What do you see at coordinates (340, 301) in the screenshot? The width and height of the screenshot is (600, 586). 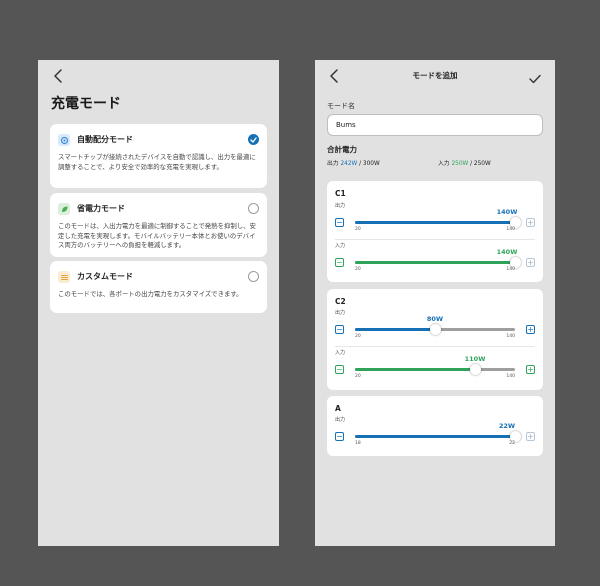 I see `port-name: C2` at bounding box center [340, 301].